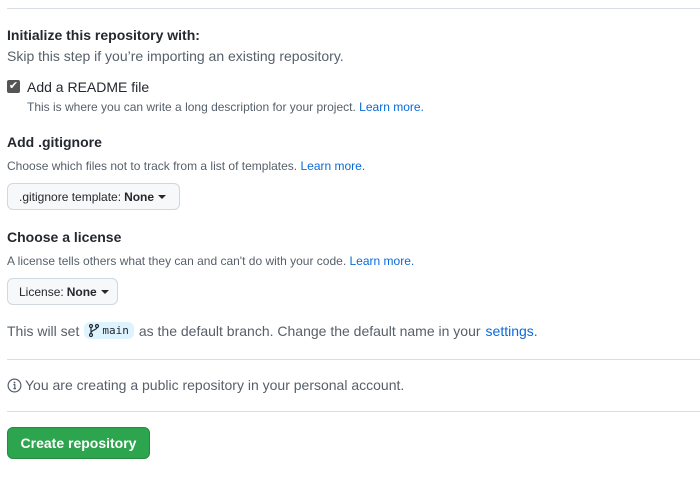 The width and height of the screenshot is (700, 477). I want to click on license-dropdown-value: None, so click(81, 291).